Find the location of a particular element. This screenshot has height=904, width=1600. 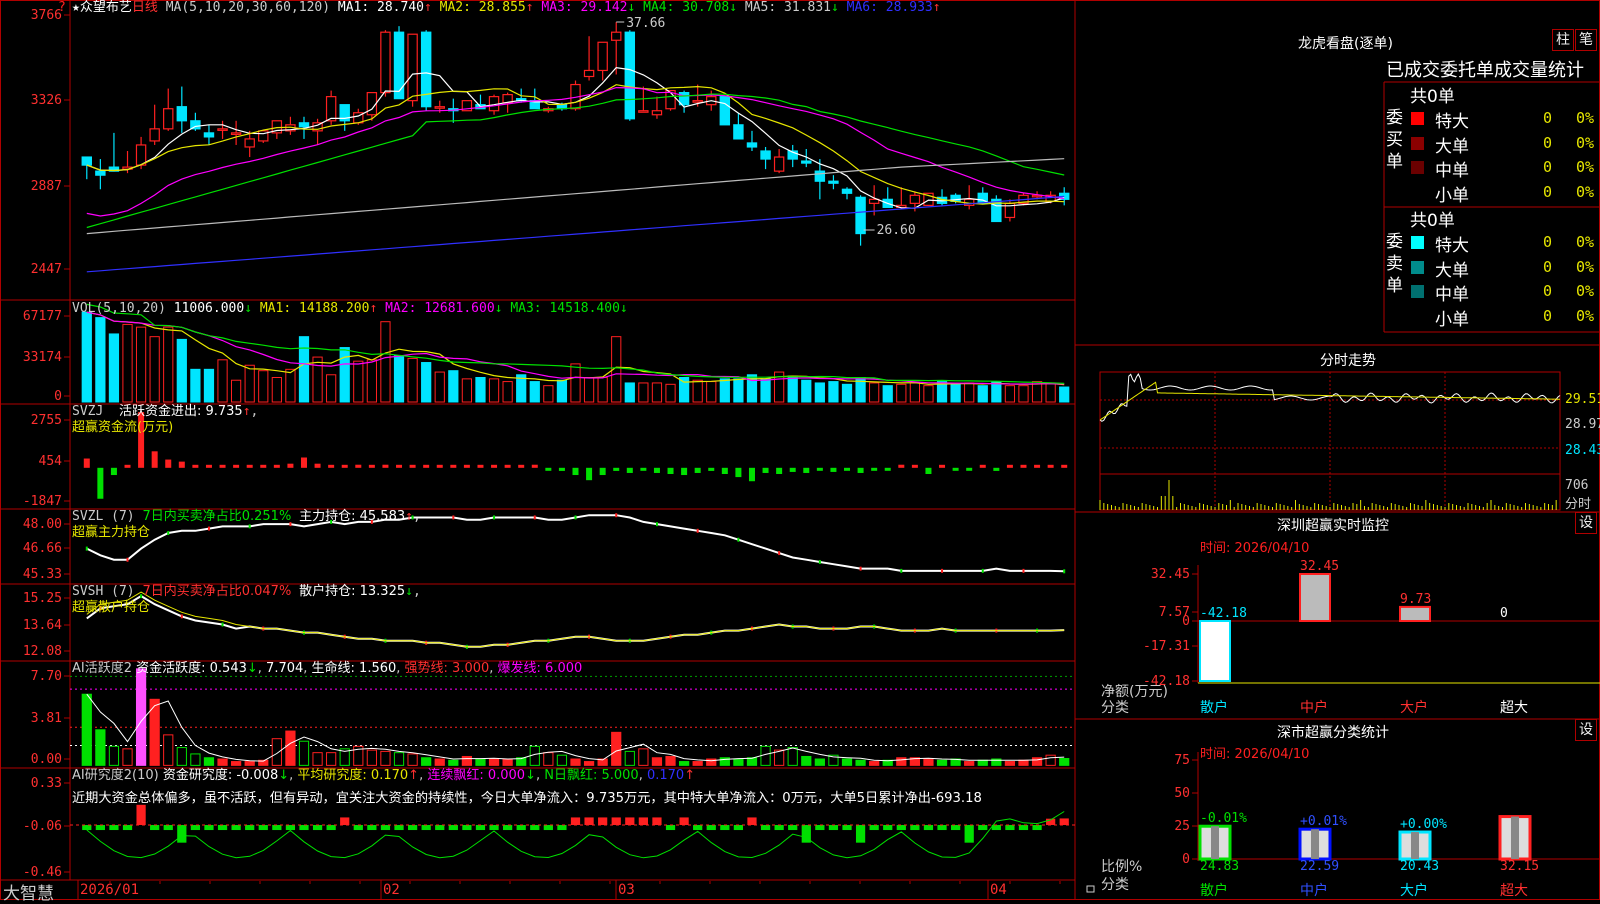

buy-count-0: 0 is located at coordinates (1548, 118).